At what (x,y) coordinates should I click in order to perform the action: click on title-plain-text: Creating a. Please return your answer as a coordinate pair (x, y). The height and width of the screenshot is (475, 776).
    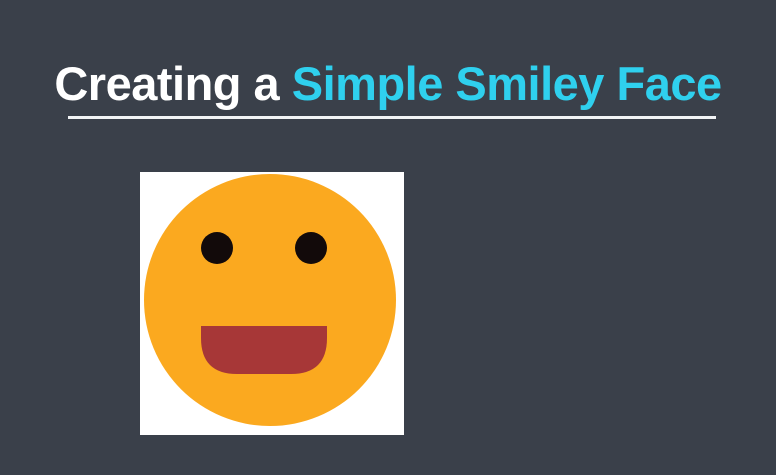
    Looking at the image, I should click on (167, 83).